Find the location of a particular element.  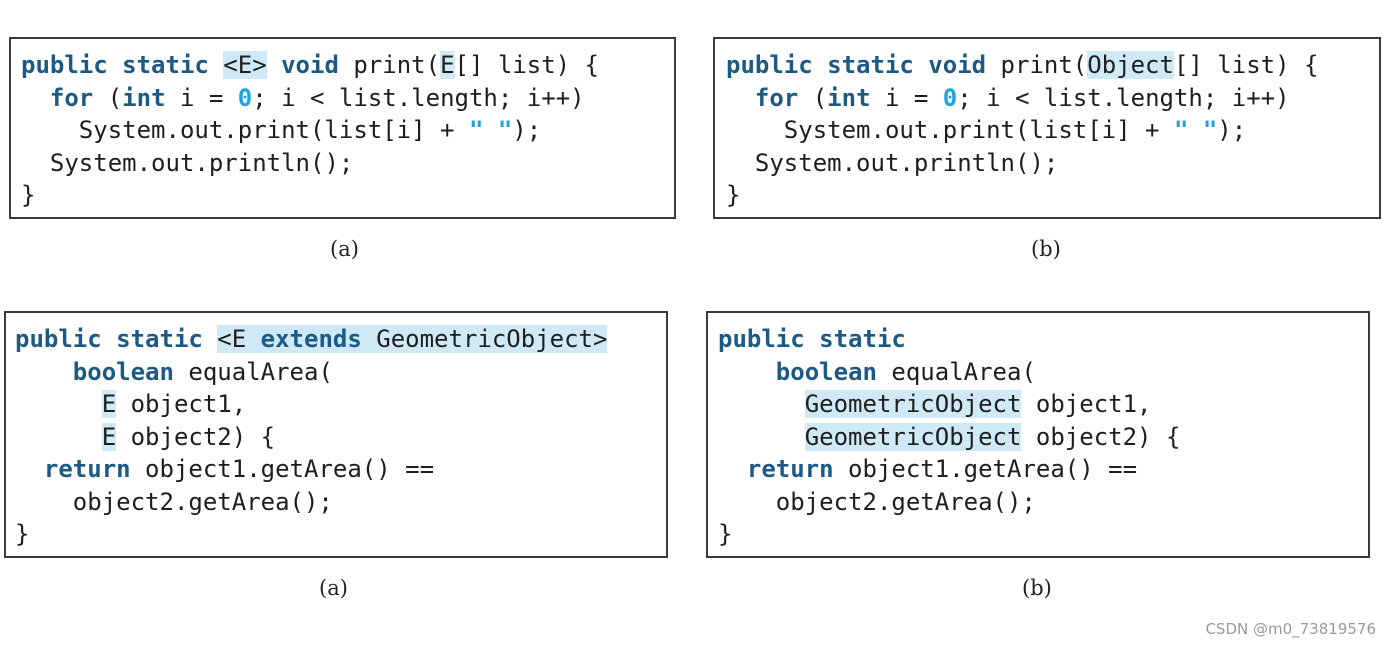

code-line: GeometricObject object1, is located at coordinates (1043, 404).